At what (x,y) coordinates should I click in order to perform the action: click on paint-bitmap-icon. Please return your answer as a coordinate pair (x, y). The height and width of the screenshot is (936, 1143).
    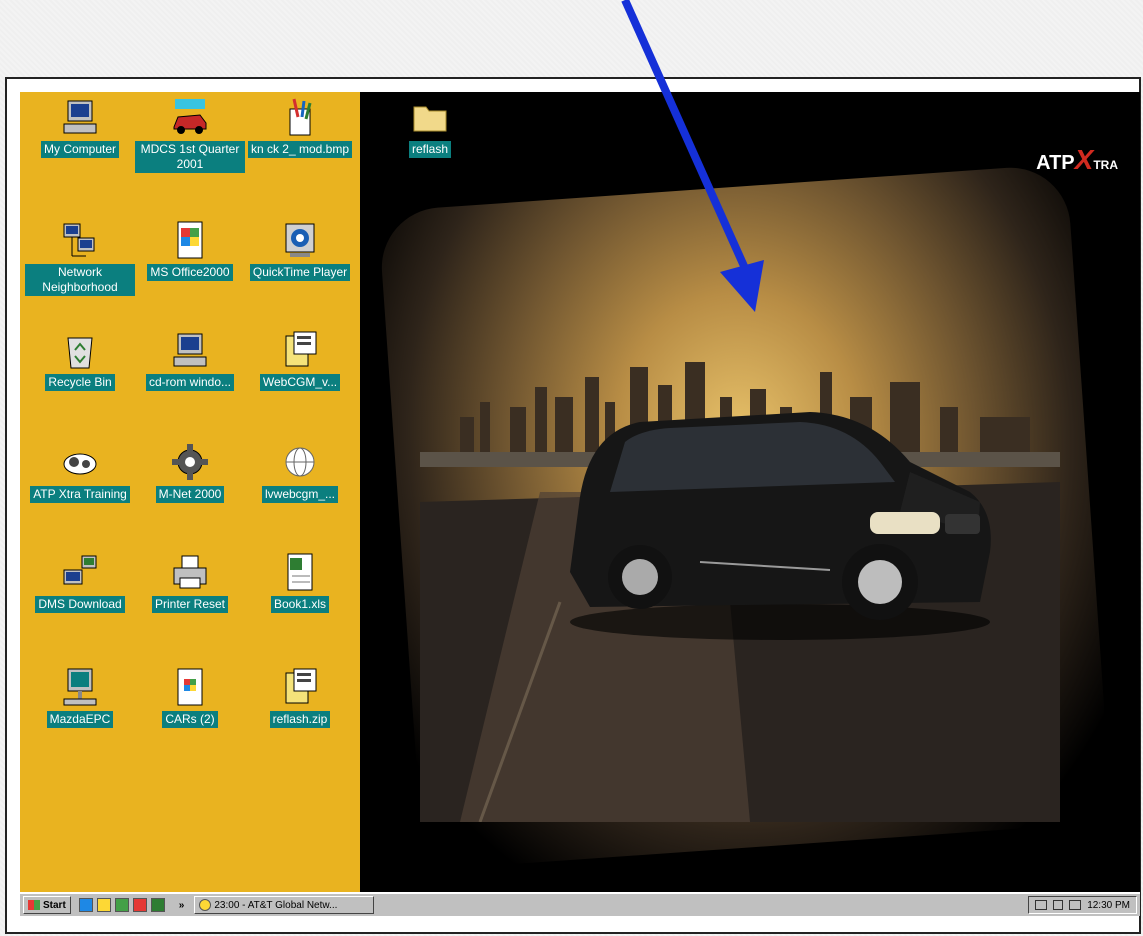
    Looking at the image, I should click on (300, 117).